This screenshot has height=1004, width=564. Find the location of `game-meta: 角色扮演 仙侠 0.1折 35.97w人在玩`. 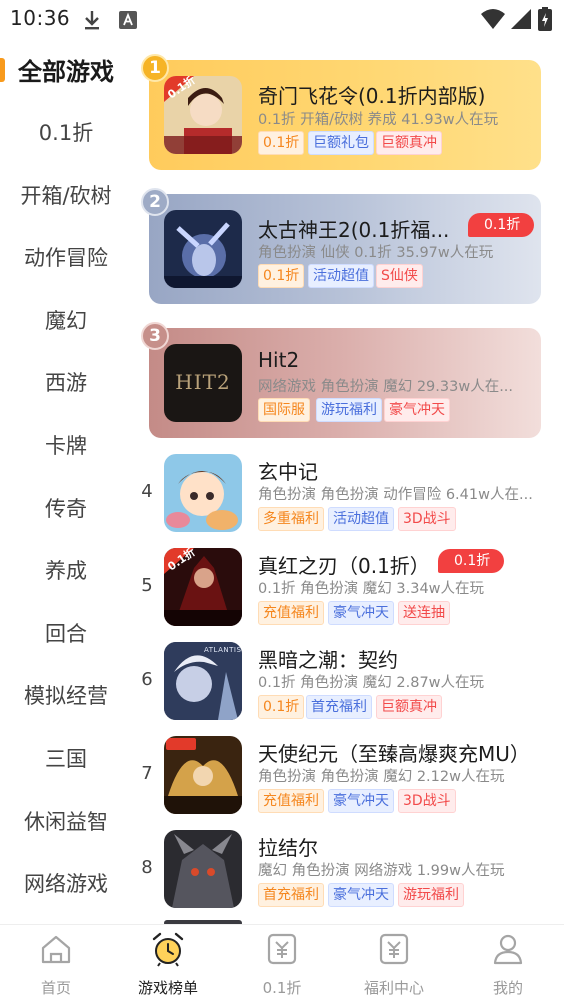

game-meta: 角色扮演 仙侠 0.1折 35.97w人在玩 is located at coordinates (376, 253).